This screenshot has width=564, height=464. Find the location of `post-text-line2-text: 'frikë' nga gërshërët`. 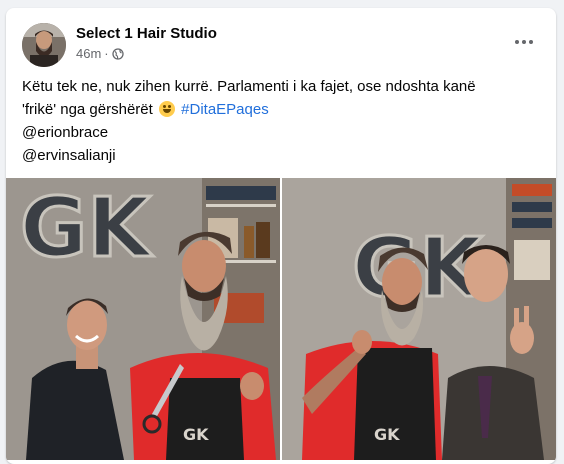

post-text-line2-text: 'frikë' nga gërshërët is located at coordinates (87, 109).